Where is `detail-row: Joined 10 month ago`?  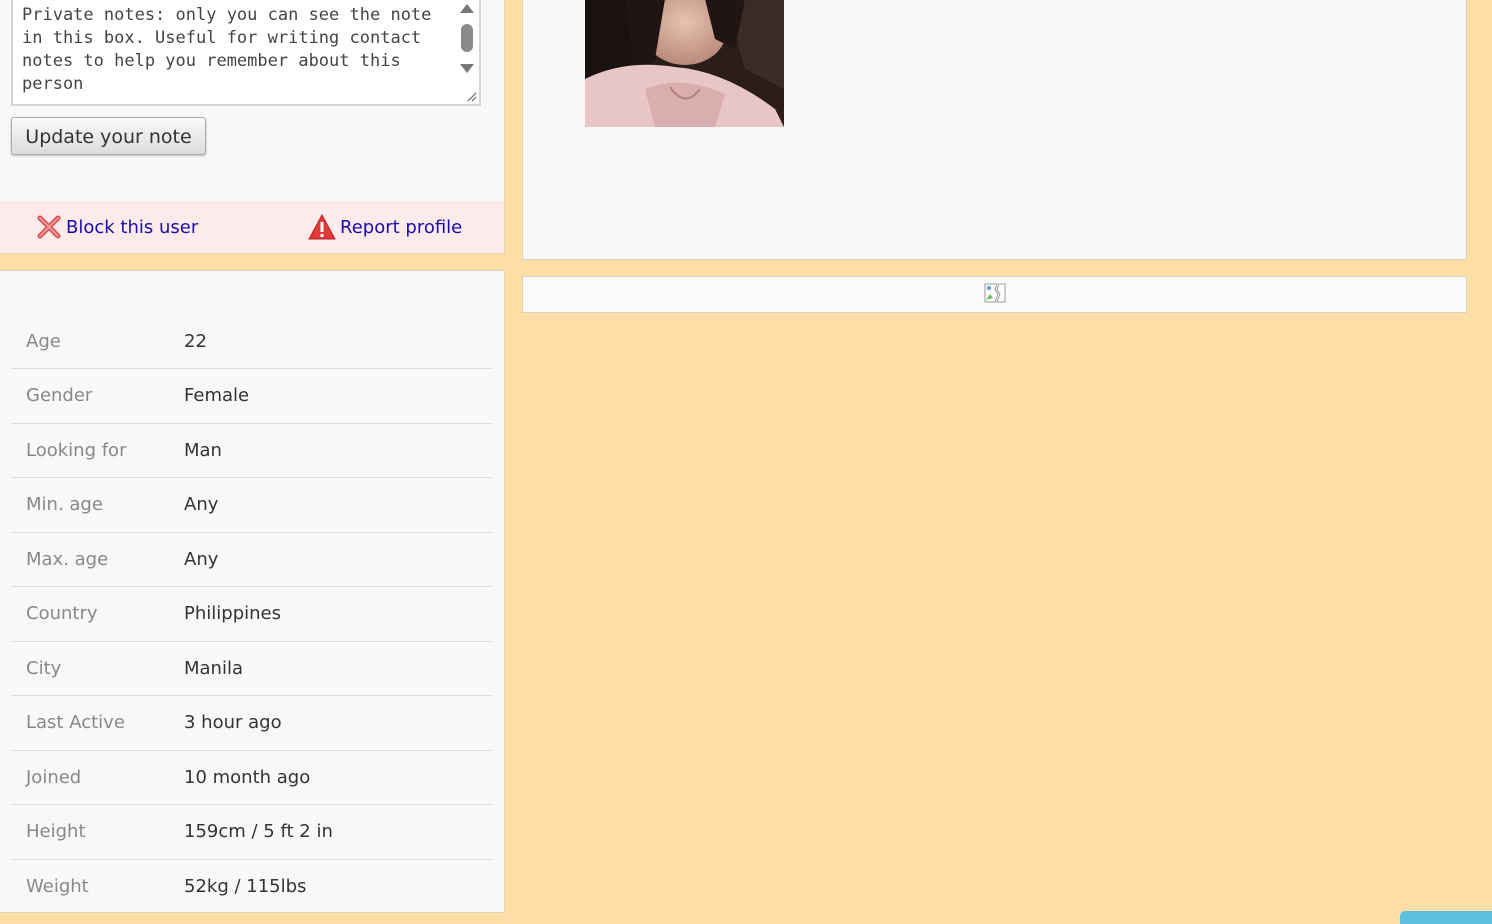
detail-row: Joined 10 month ago is located at coordinates (251, 777).